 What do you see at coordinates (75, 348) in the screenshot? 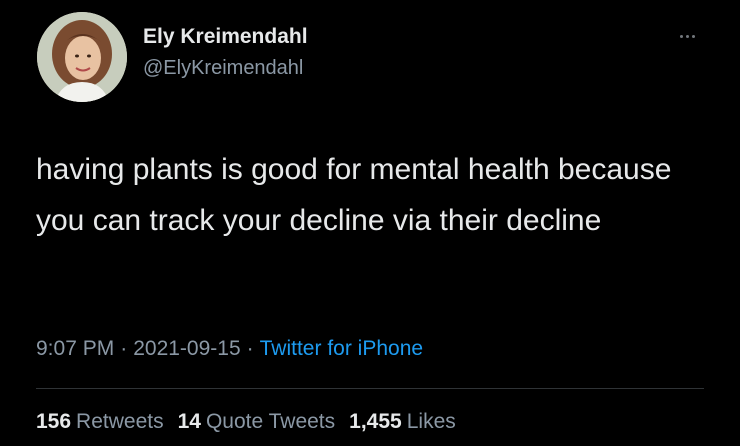
I see `tweet-time: 9:07 PM` at bounding box center [75, 348].